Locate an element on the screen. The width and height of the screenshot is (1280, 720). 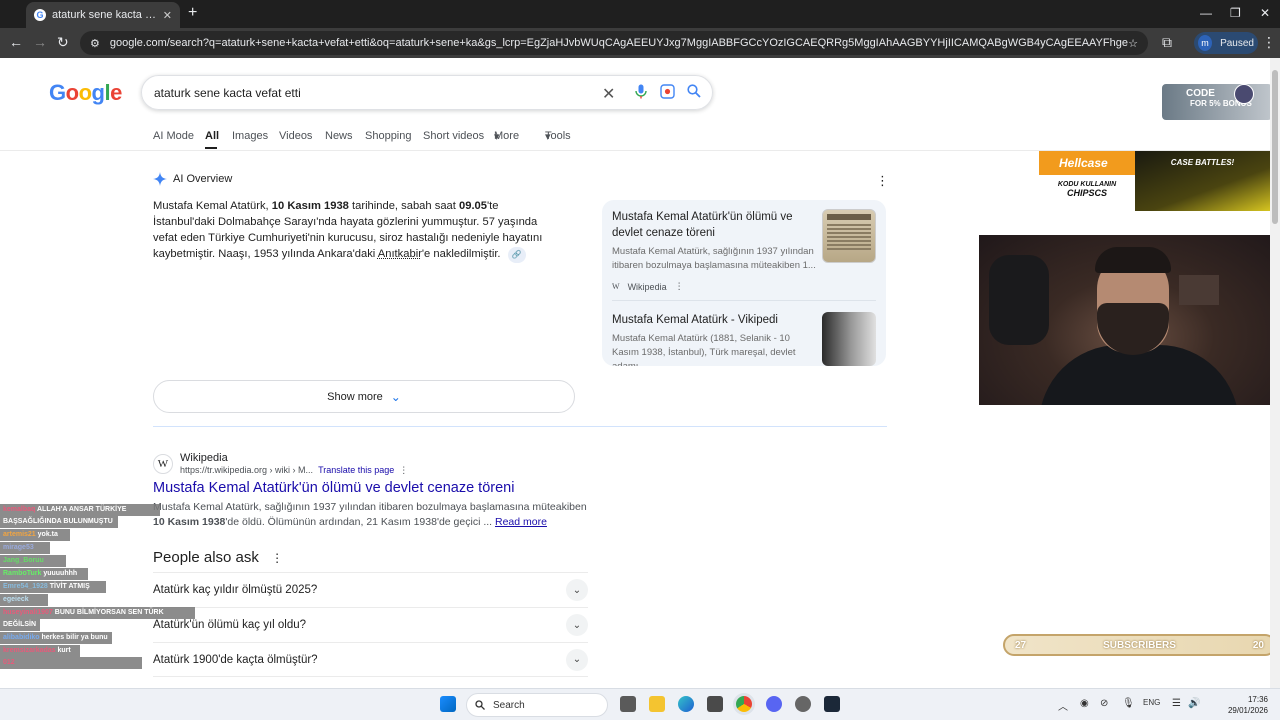
extensions-icon: ⧉ is located at coordinates (1167, 42).